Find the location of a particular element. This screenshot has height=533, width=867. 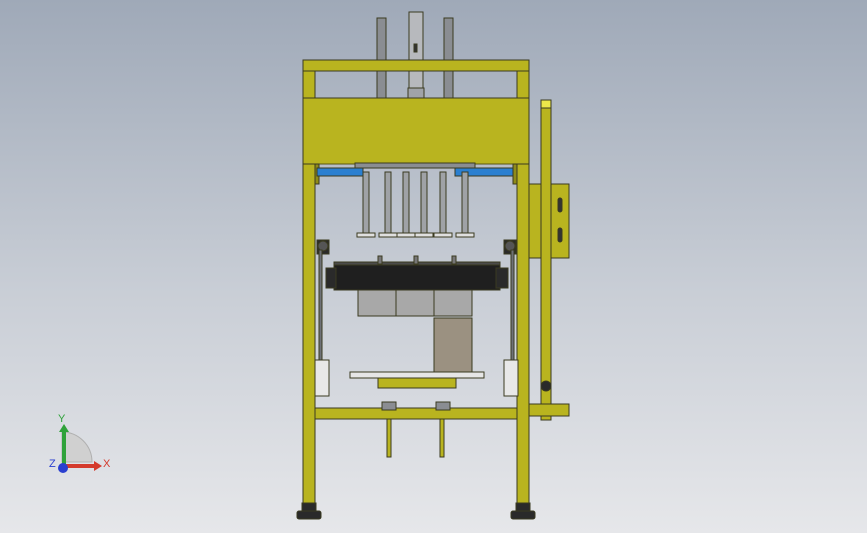

top-cylinder-rods is located at coordinates (415, 55).